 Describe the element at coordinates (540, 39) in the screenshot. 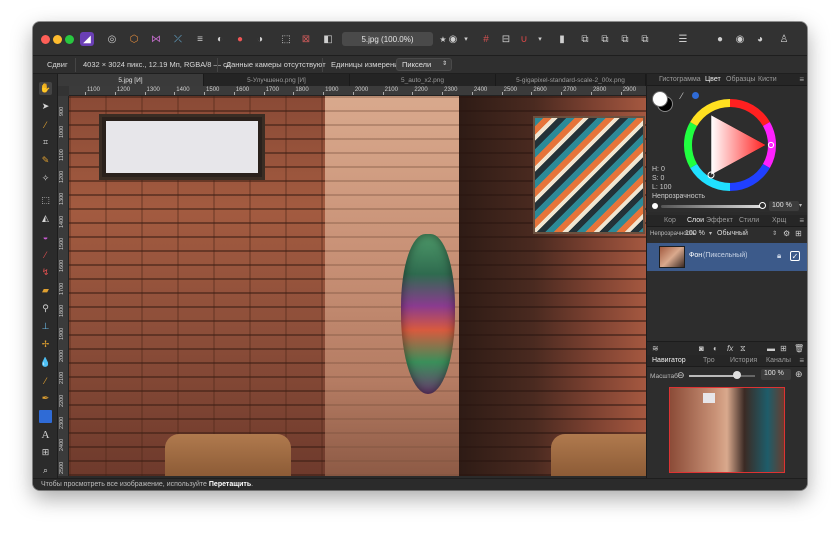

I see `snapping-menu-icon: ▾` at that location.